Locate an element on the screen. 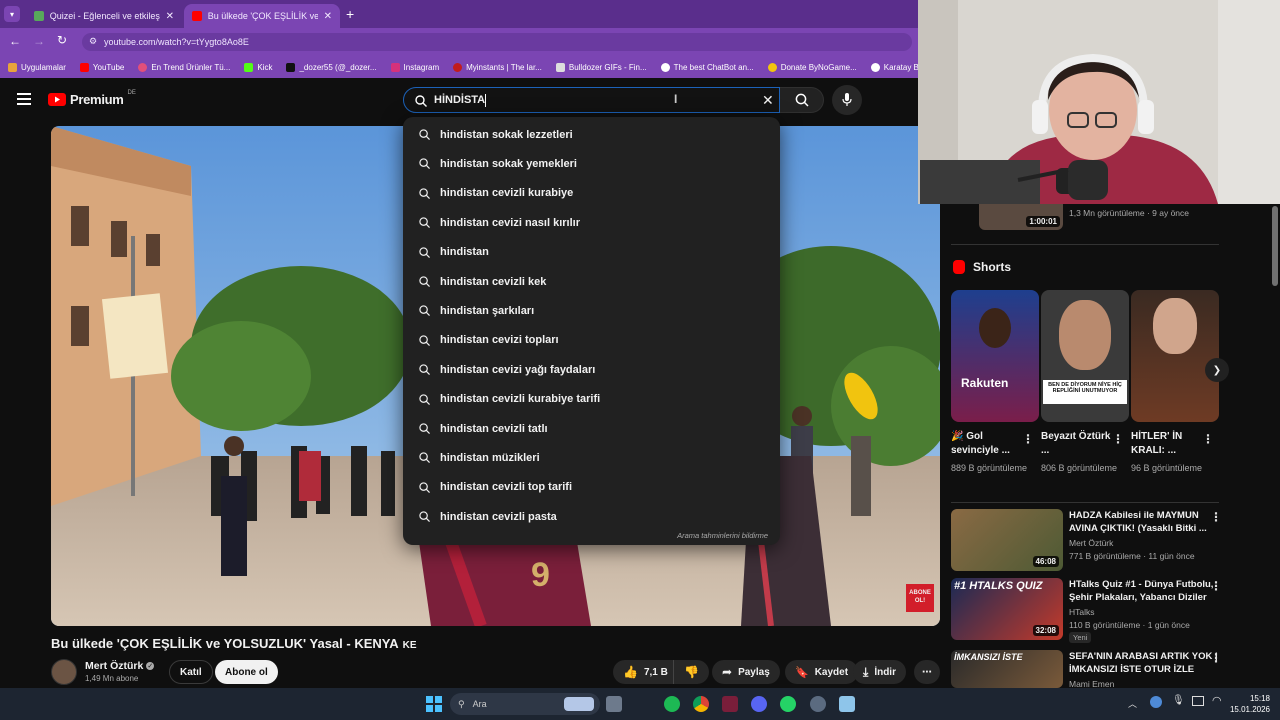 This screenshot has width=1280, height=720. thumbs-down-icon: 👎 is located at coordinates (691, 672).